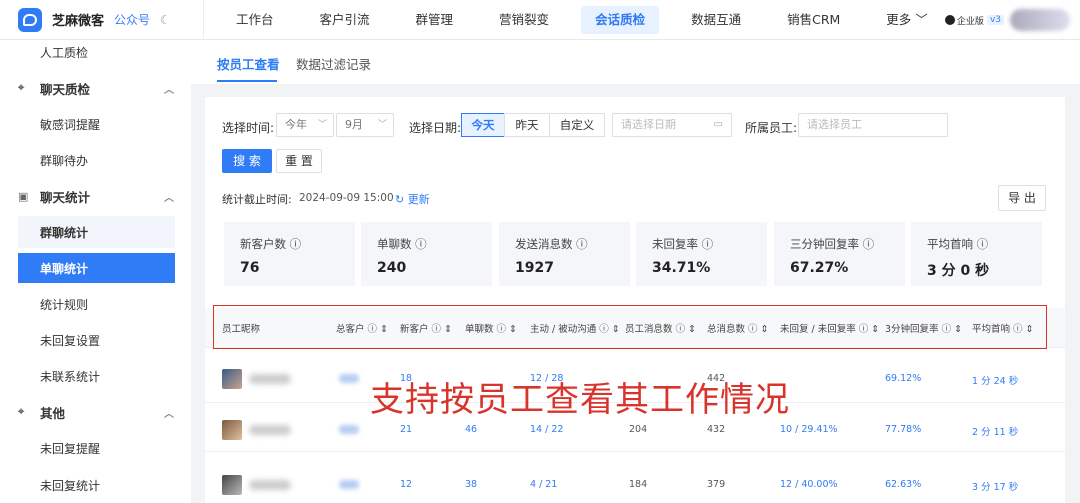  I want to click on app-logo-icon, so click(30, 19).